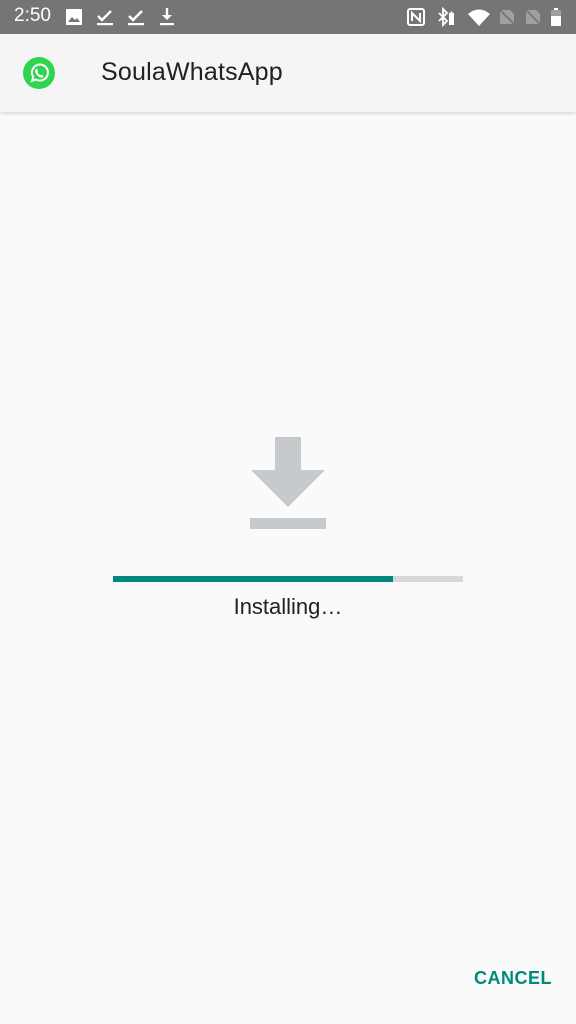 This screenshot has height=1024, width=576. What do you see at coordinates (288, 17) in the screenshot?
I see `status-bar: 2:50` at bounding box center [288, 17].